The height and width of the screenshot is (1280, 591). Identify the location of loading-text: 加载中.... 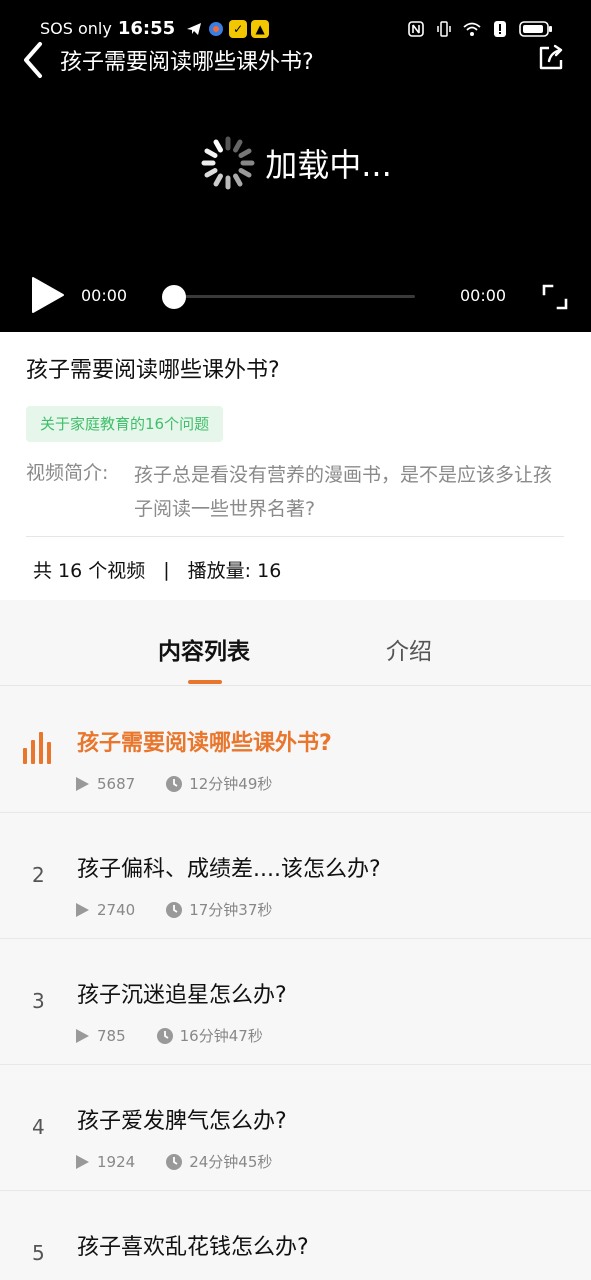
(328, 165).